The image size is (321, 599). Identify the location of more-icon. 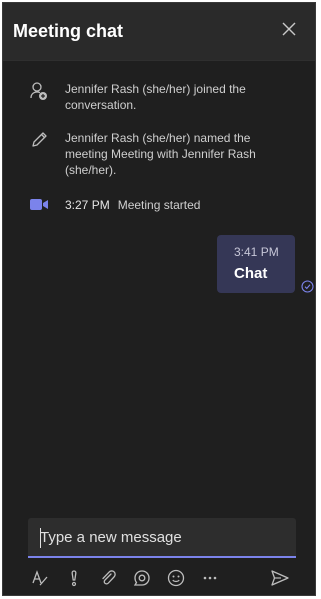
(210, 578).